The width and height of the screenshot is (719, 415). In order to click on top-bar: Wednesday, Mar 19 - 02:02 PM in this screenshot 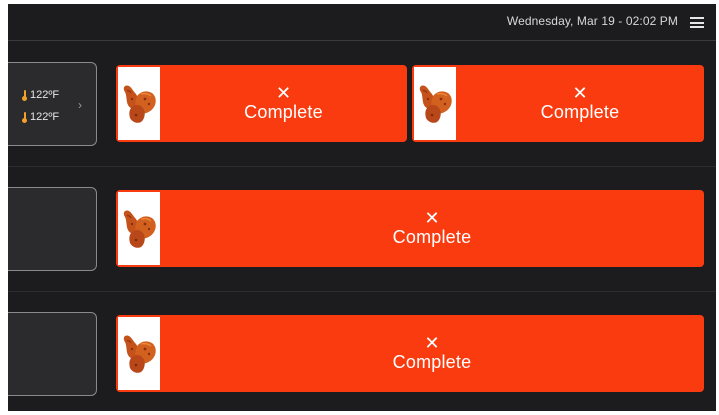, I will do `click(362, 22)`.